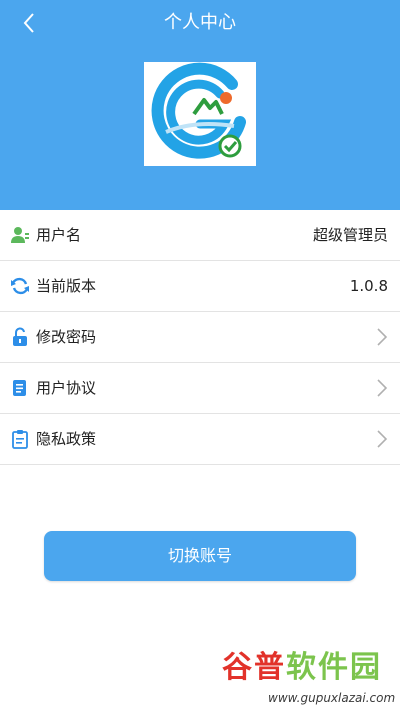 The image size is (400, 711). Describe the element at coordinates (198, 110) in the screenshot. I see `app-logo-icon` at that location.